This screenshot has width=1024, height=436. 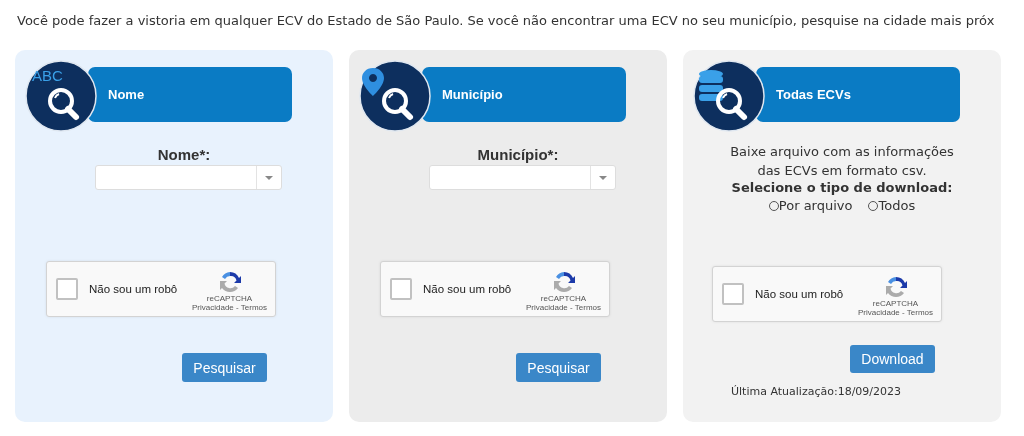 I want to click on radio-label: Todos, so click(x=897, y=205).